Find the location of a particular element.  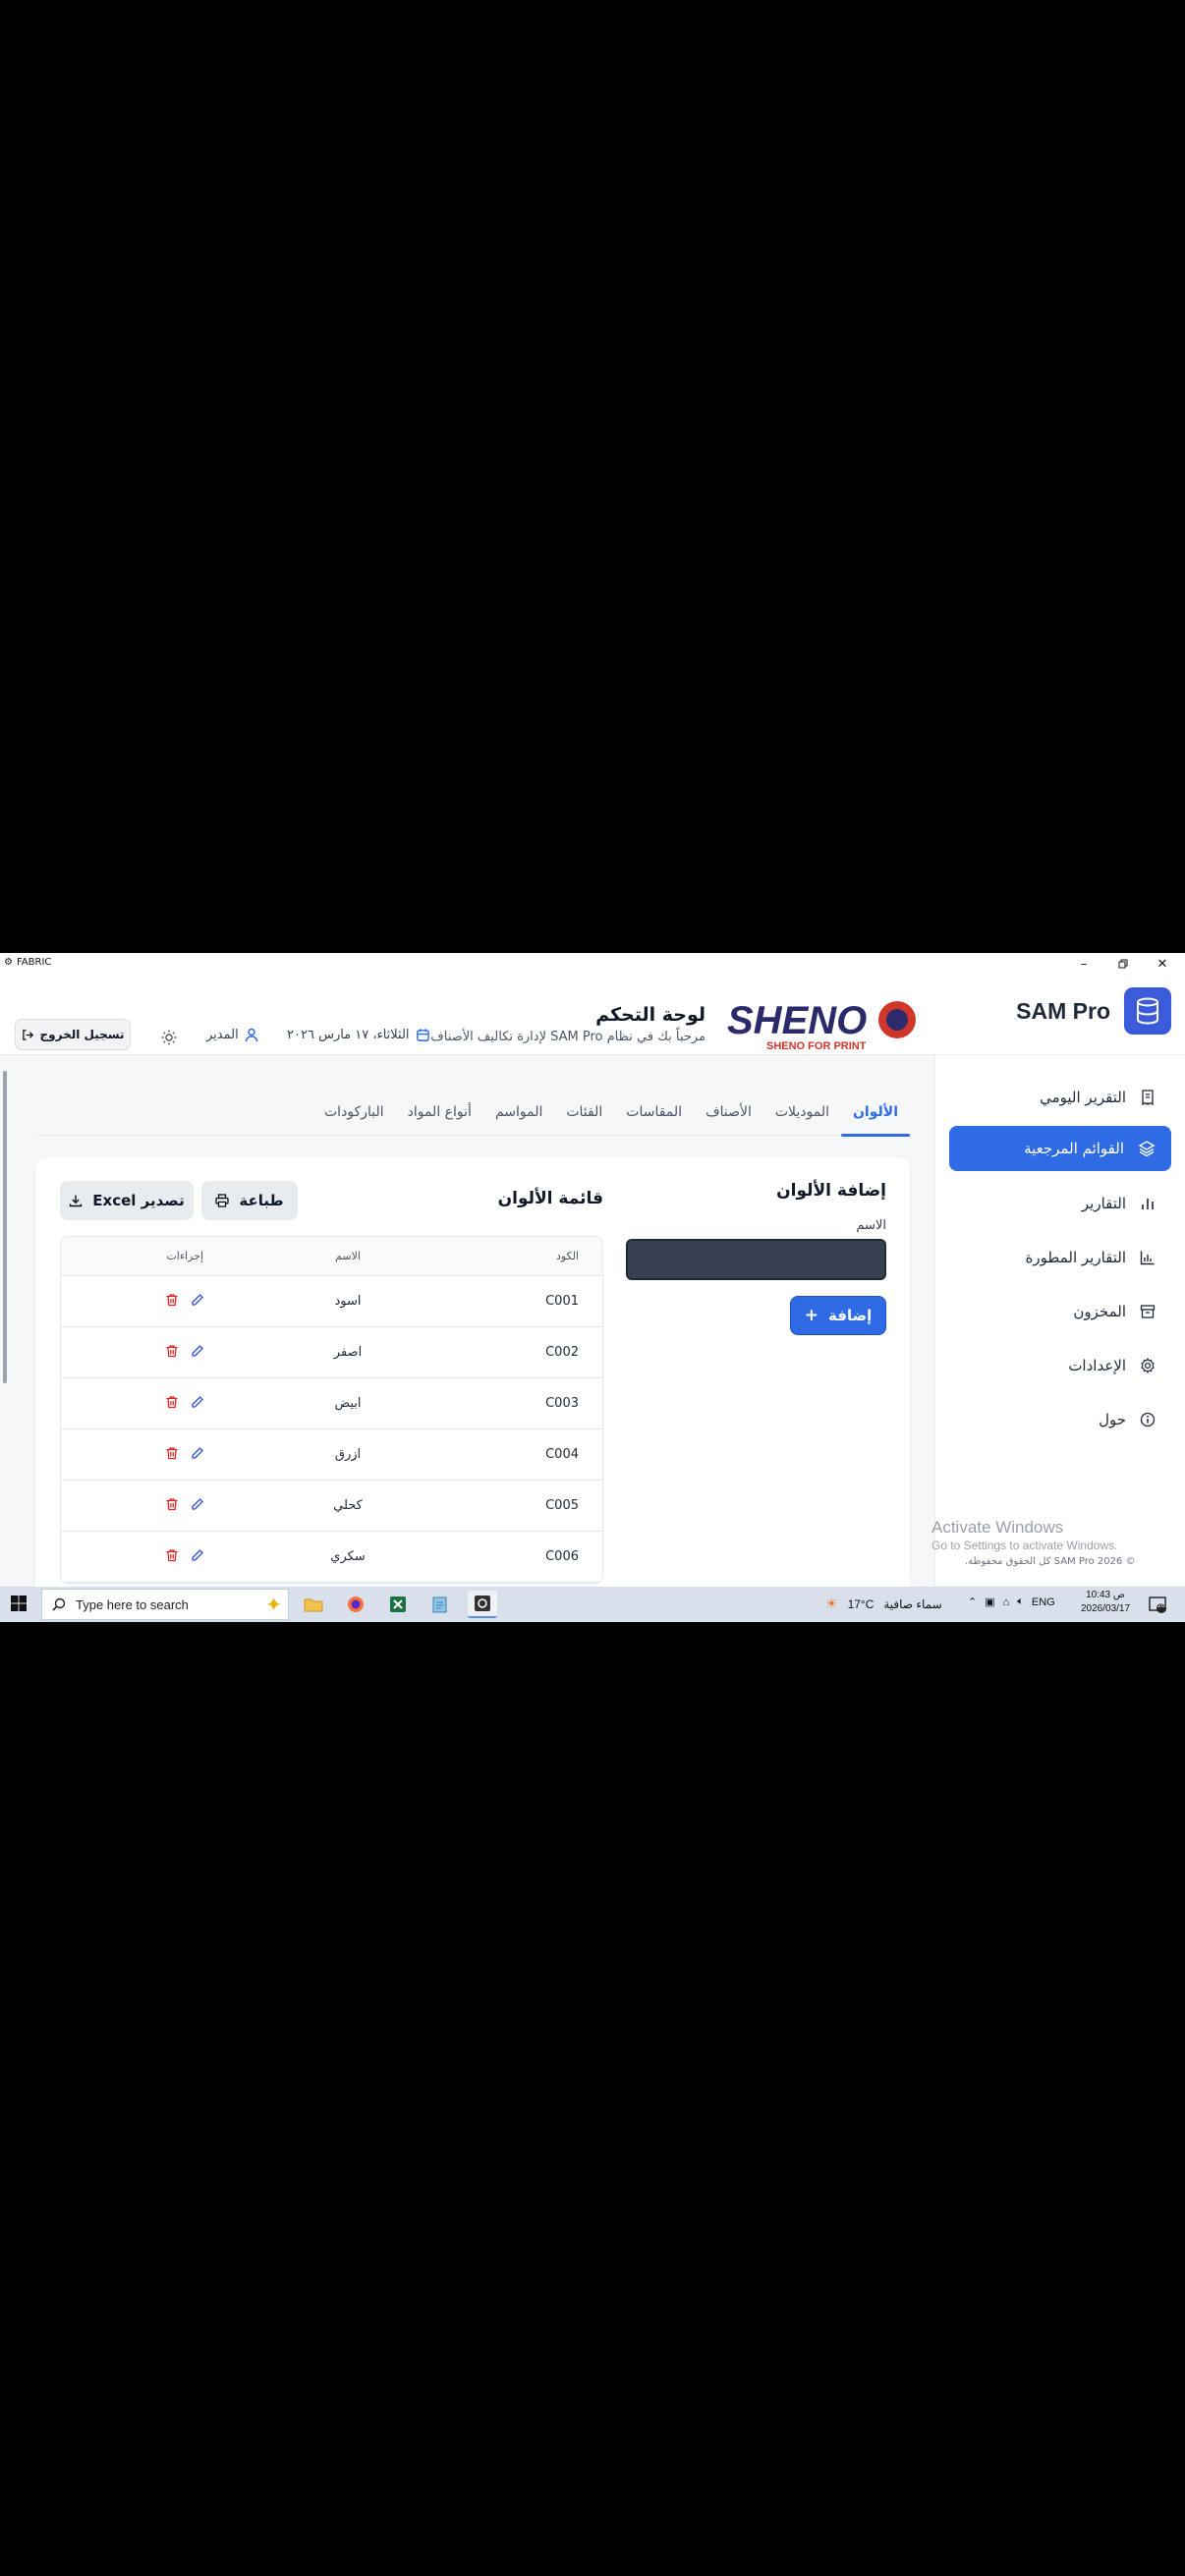

sidebar-item-advanced-reports: التقارير المطورة is located at coordinates (1060, 1257).